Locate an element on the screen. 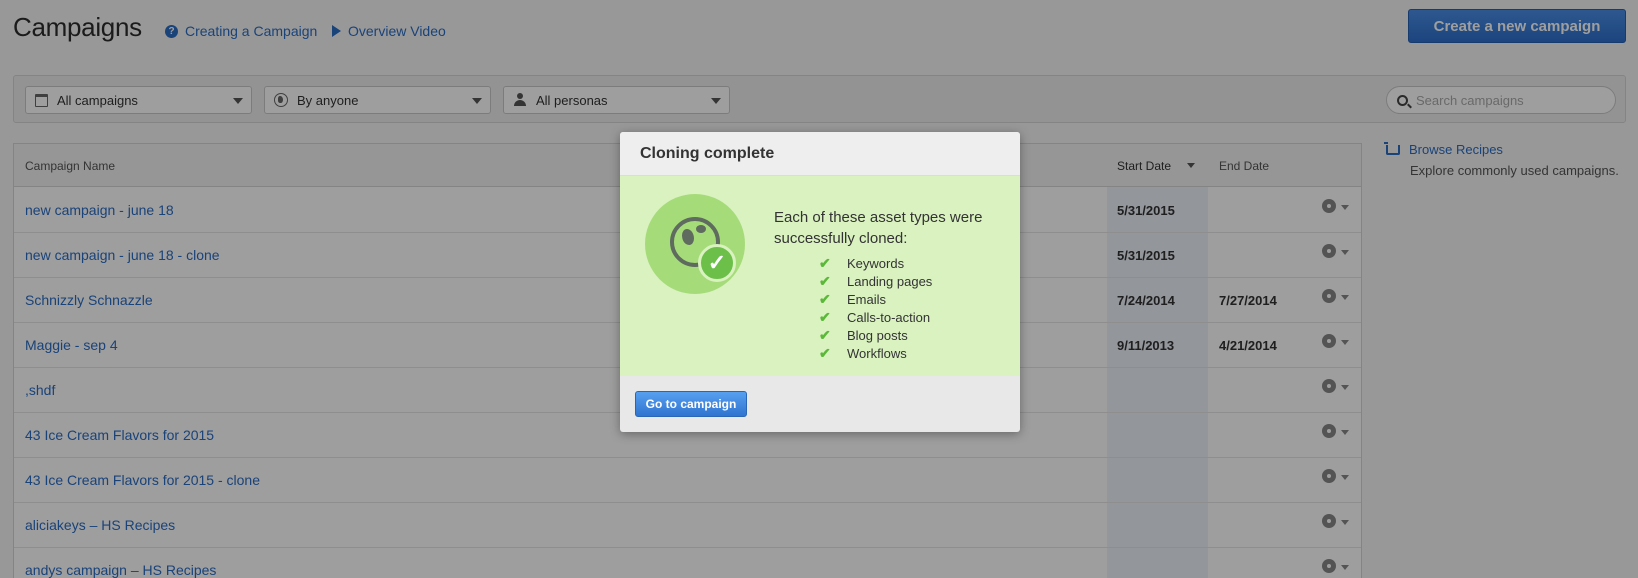 This screenshot has height=578, width=1638. asset-type-label: Landing pages is located at coordinates (890, 281).